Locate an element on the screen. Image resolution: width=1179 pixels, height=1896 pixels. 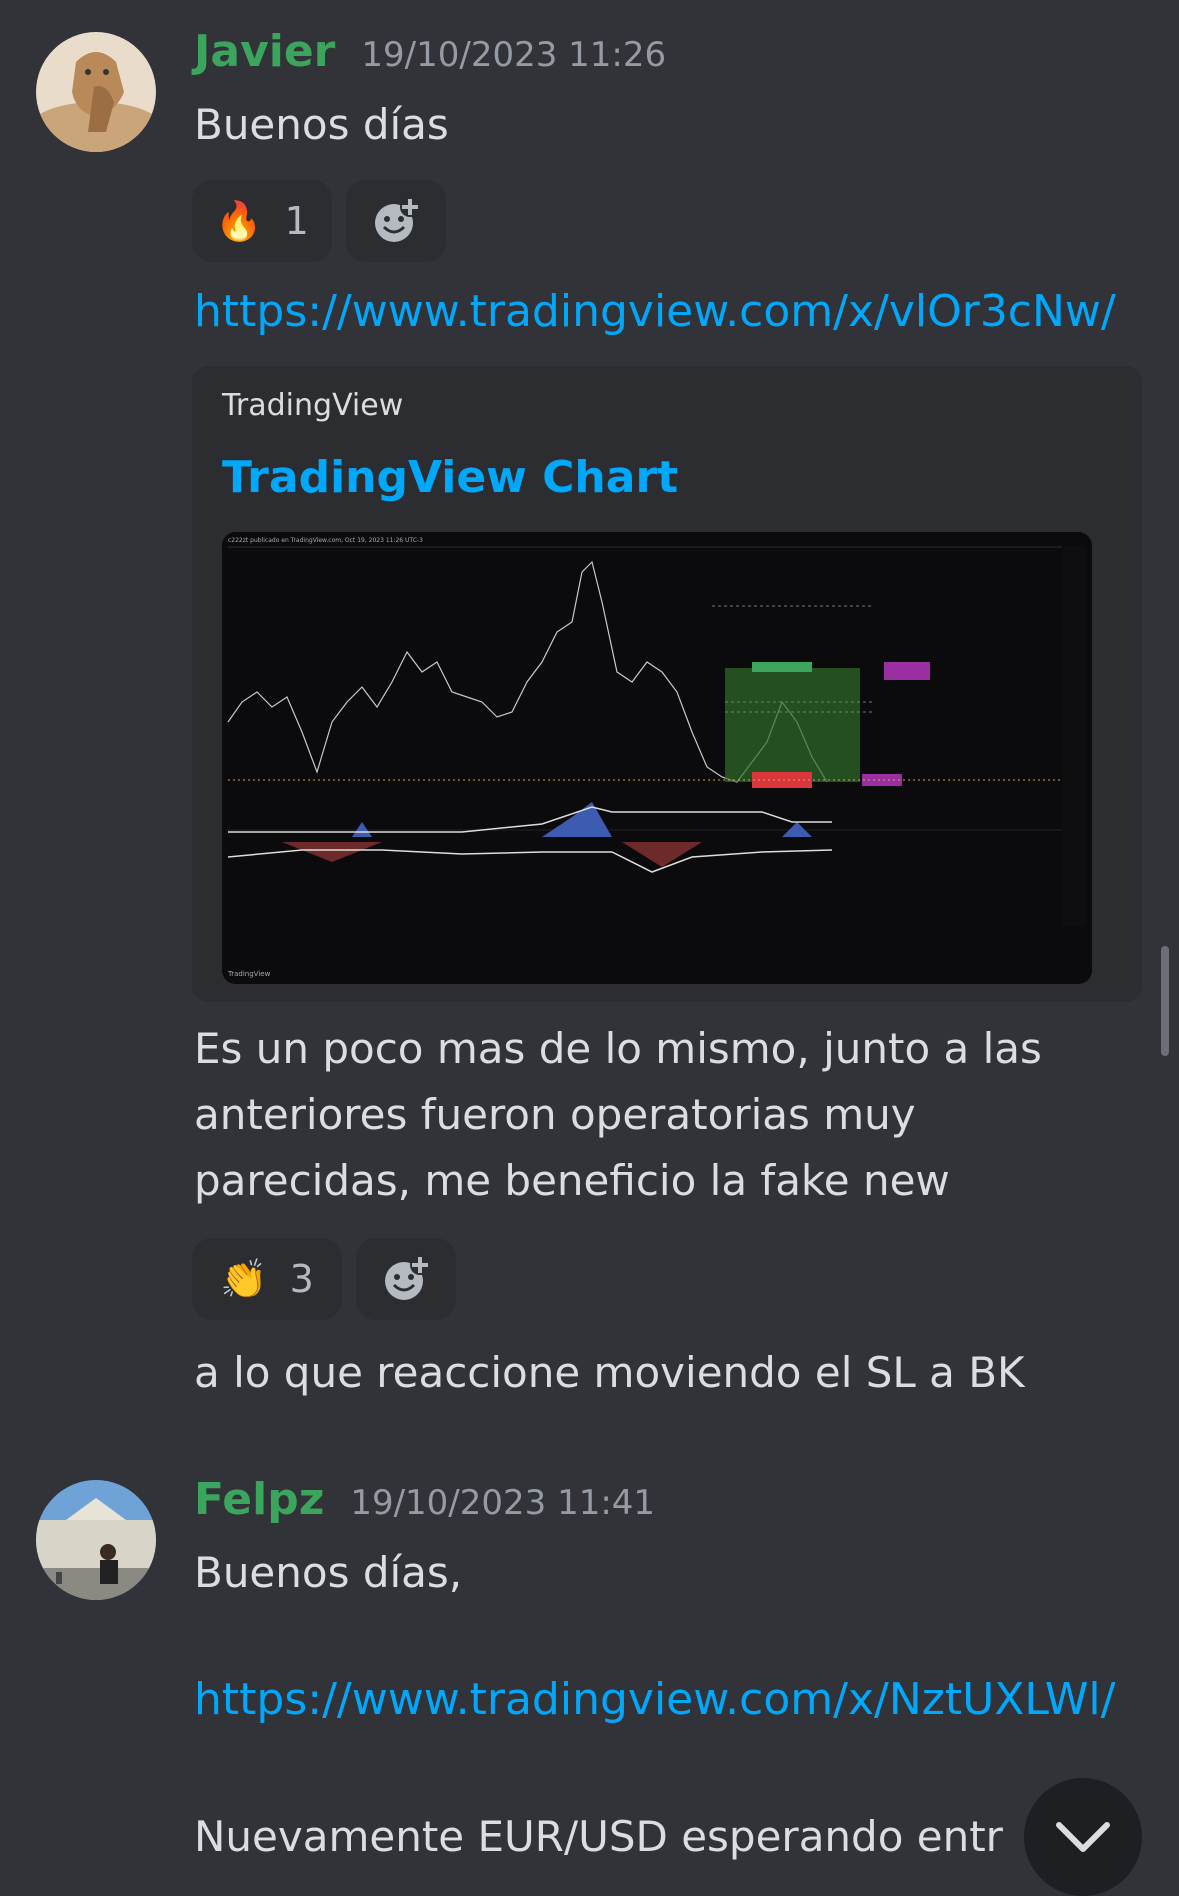
reaction-clap: 👏 3 is located at coordinates (267, 1279).